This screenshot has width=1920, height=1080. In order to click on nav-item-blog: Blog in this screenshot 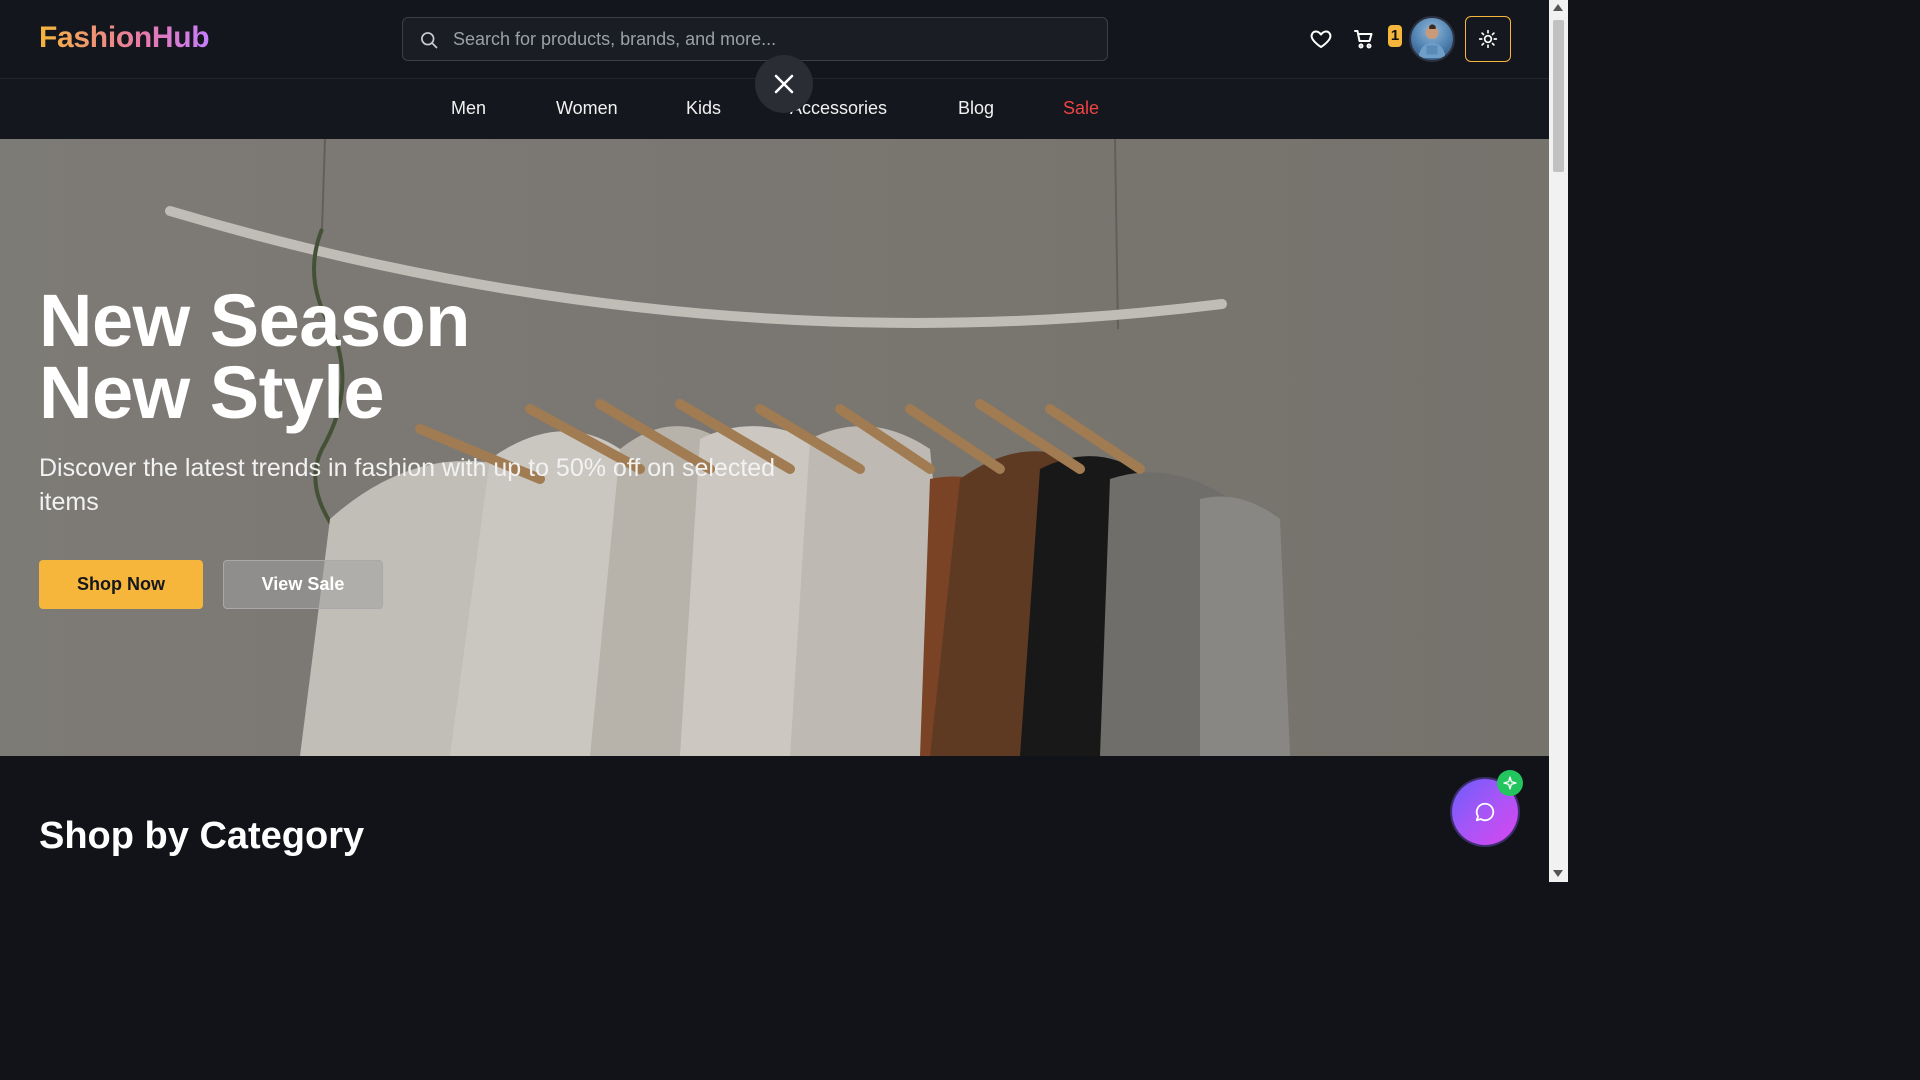, I will do `click(976, 108)`.